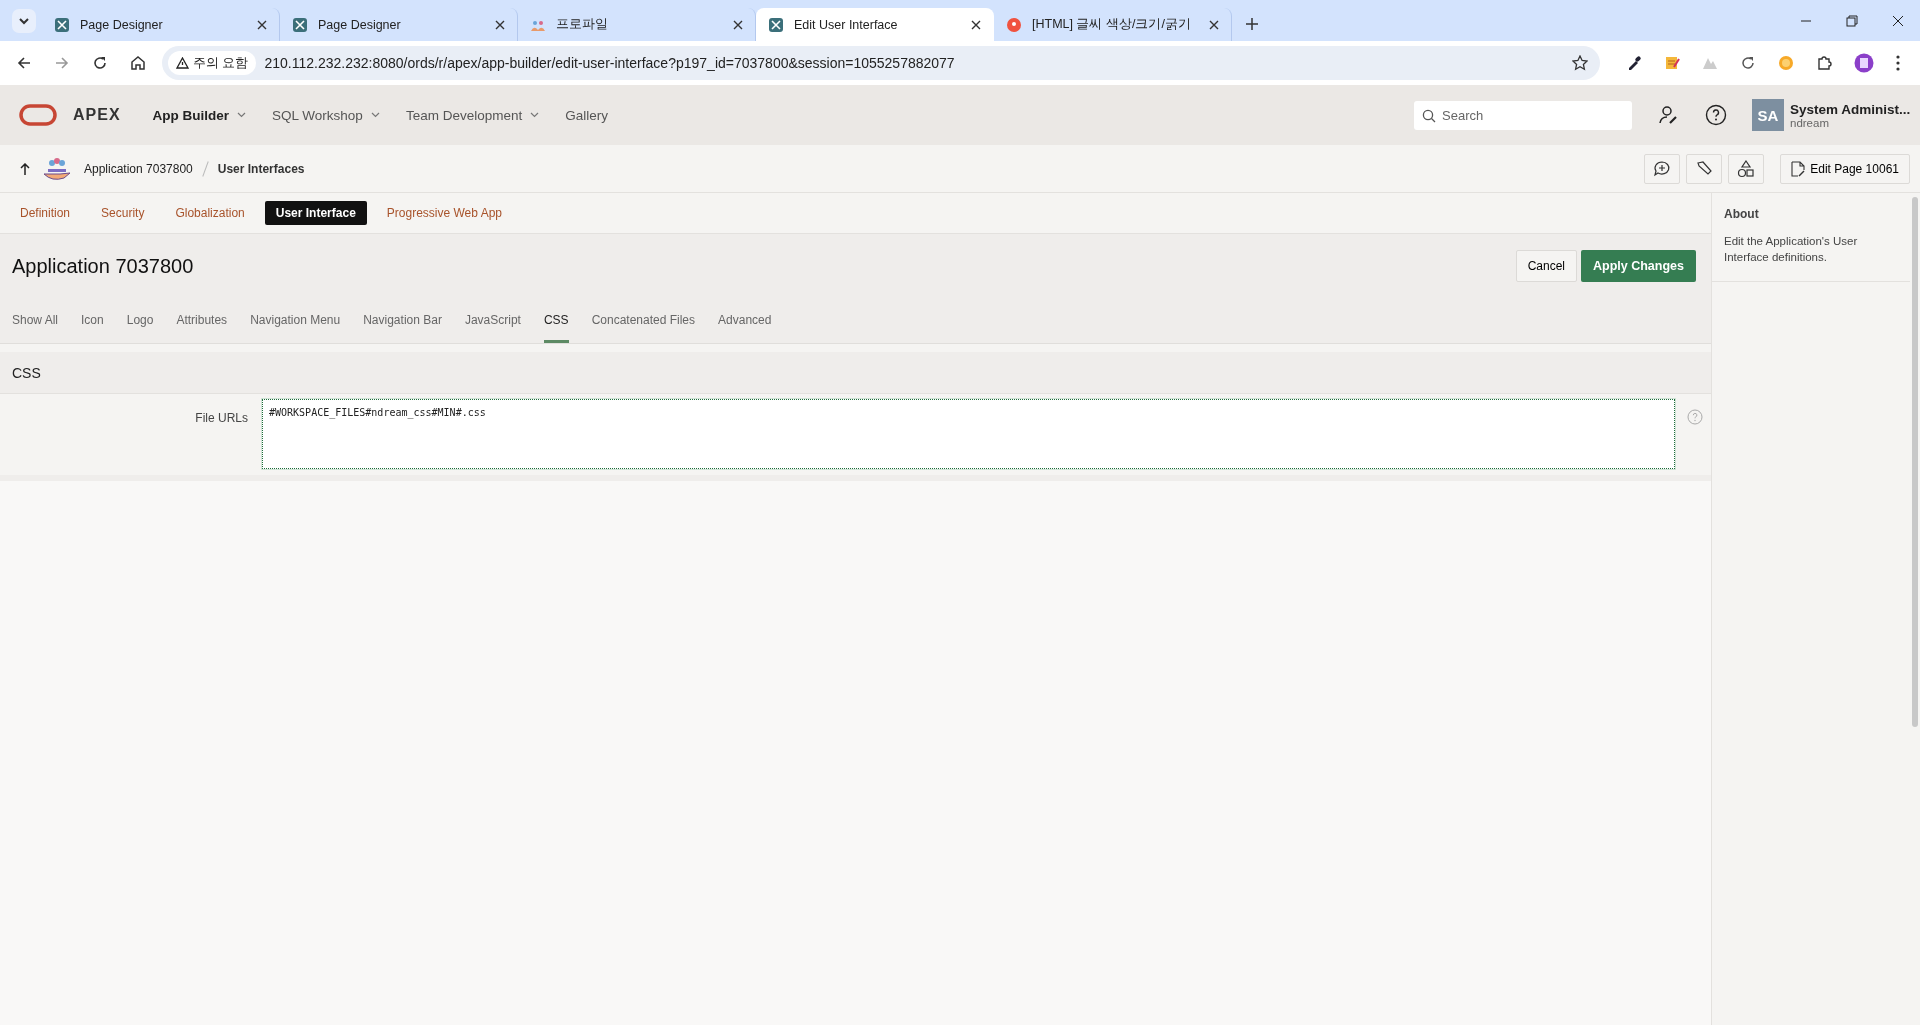 This screenshot has height=1025, width=1920. What do you see at coordinates (745, 328) in the screenshot?
I see `section-tab: Advanced` at bounding box center [745, 328].